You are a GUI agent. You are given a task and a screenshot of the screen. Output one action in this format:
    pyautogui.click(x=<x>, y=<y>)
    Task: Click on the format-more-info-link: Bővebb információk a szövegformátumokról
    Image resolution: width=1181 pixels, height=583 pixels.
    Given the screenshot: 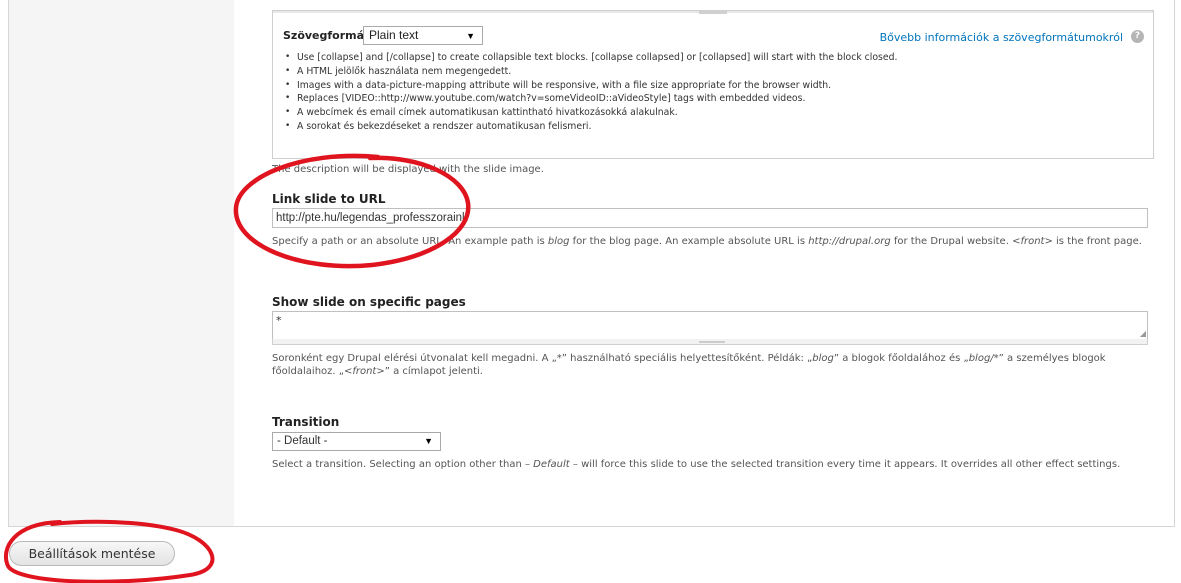 What is the action you would take?
    pyautogui.click(x=1001, y=37)
    